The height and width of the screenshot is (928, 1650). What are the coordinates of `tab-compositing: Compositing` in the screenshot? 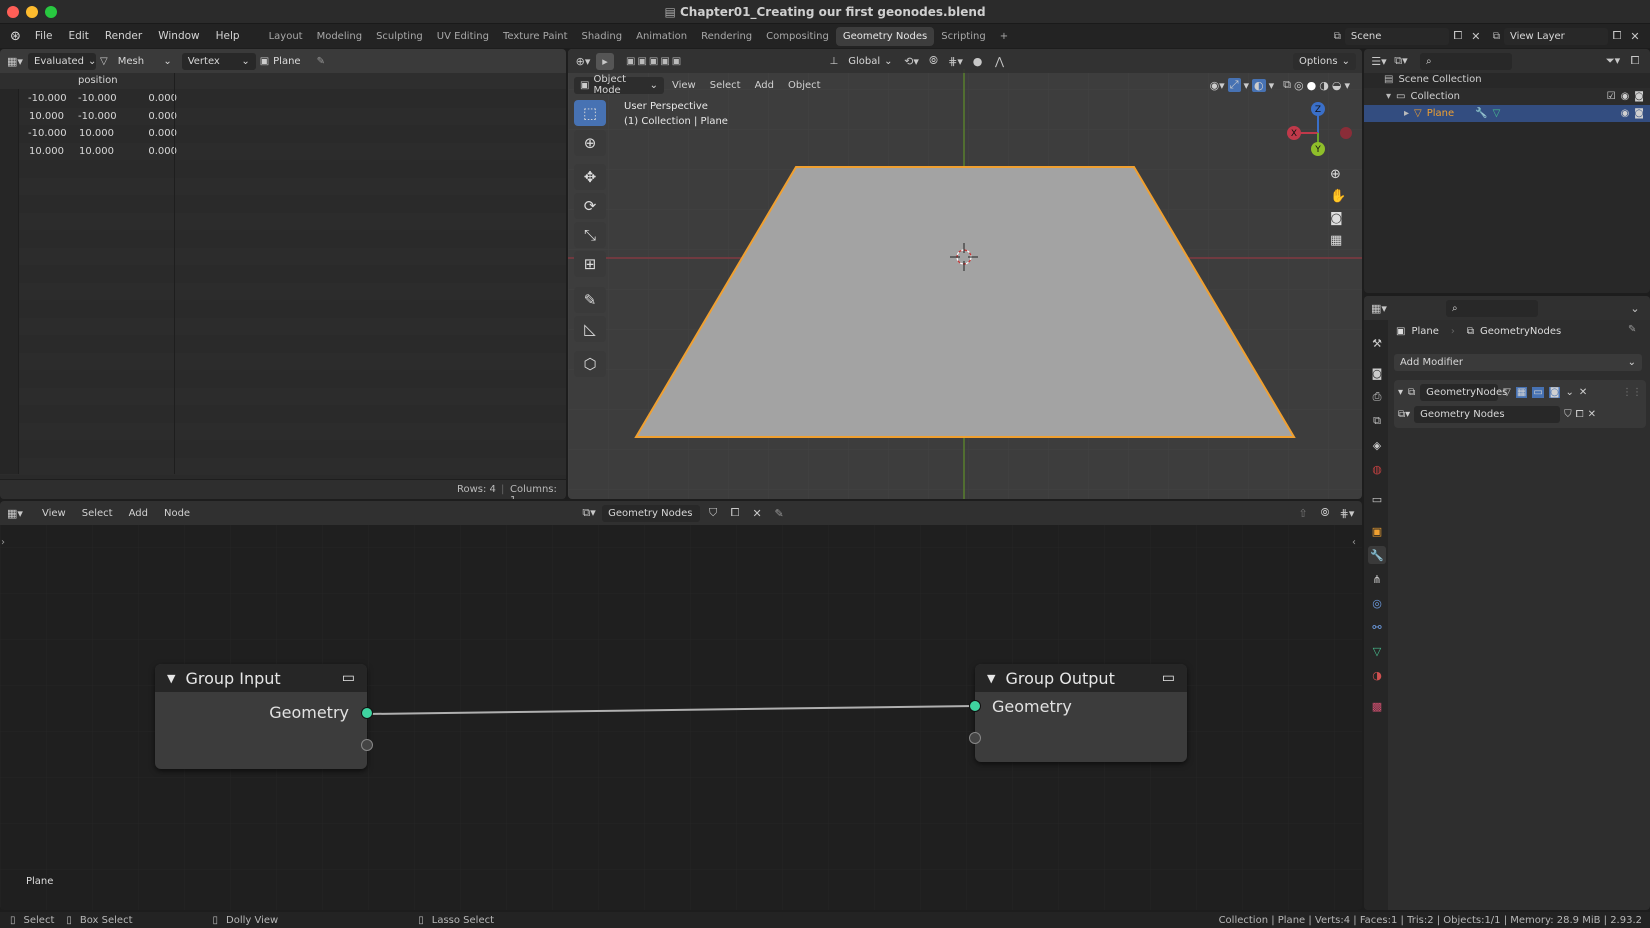 It's located at (797, 36).